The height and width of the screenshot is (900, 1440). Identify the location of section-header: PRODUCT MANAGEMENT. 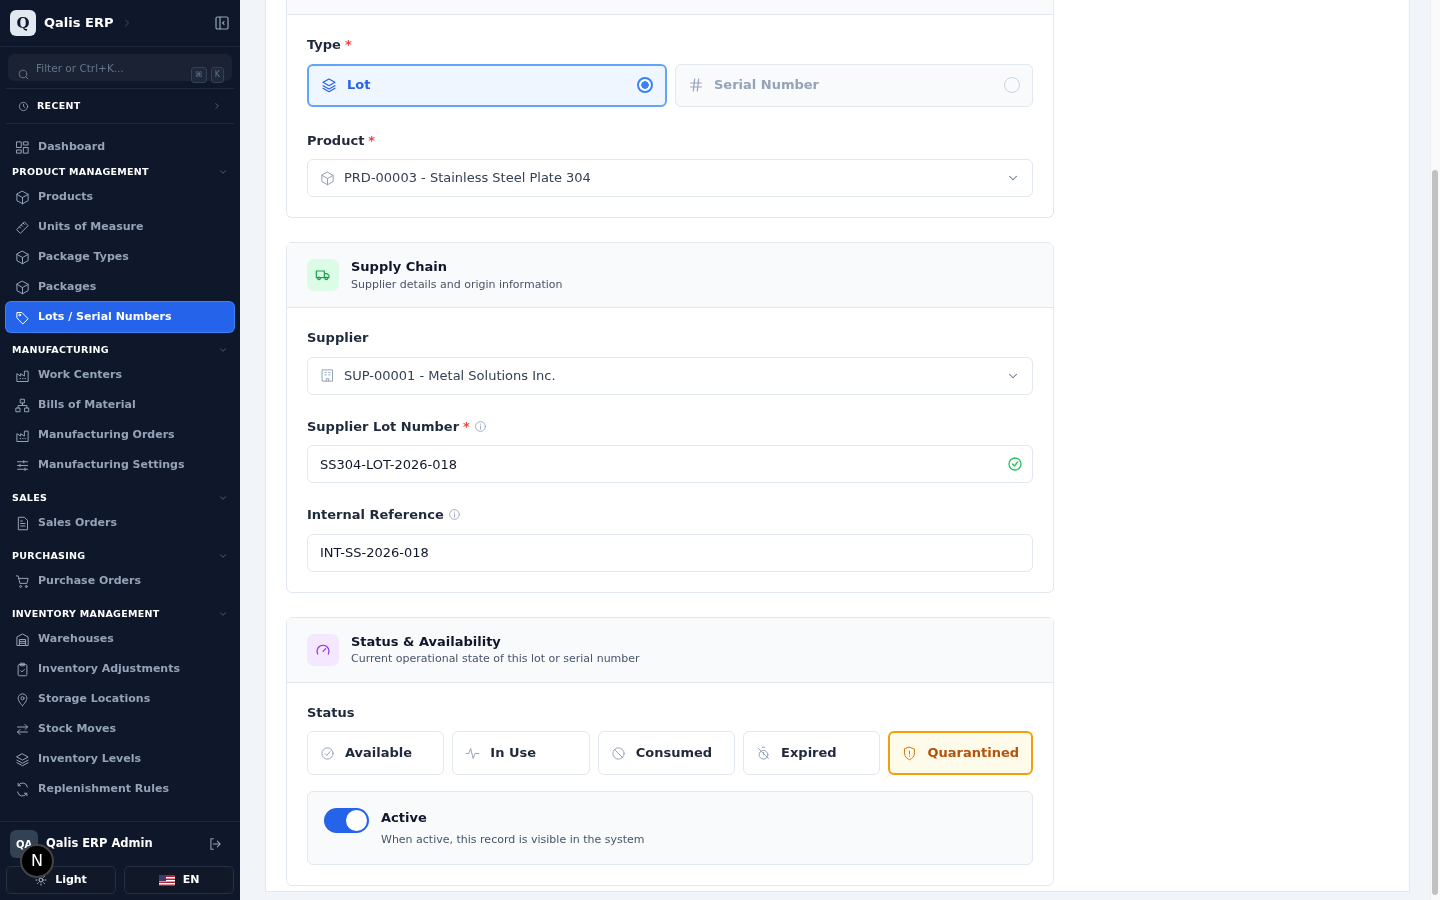
(120, 172).